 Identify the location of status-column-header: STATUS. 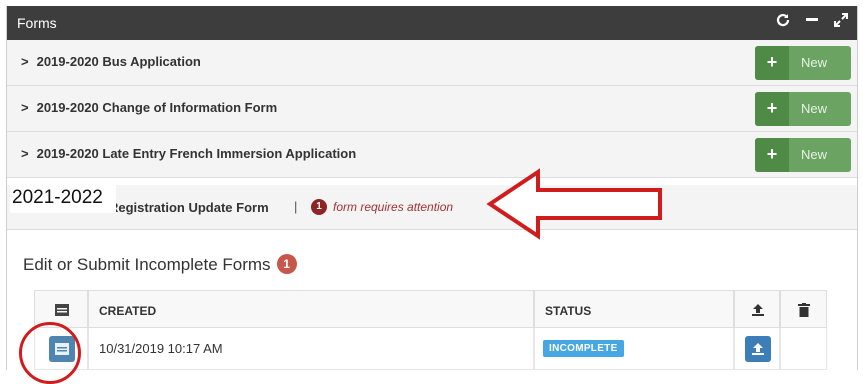
(634, 309).